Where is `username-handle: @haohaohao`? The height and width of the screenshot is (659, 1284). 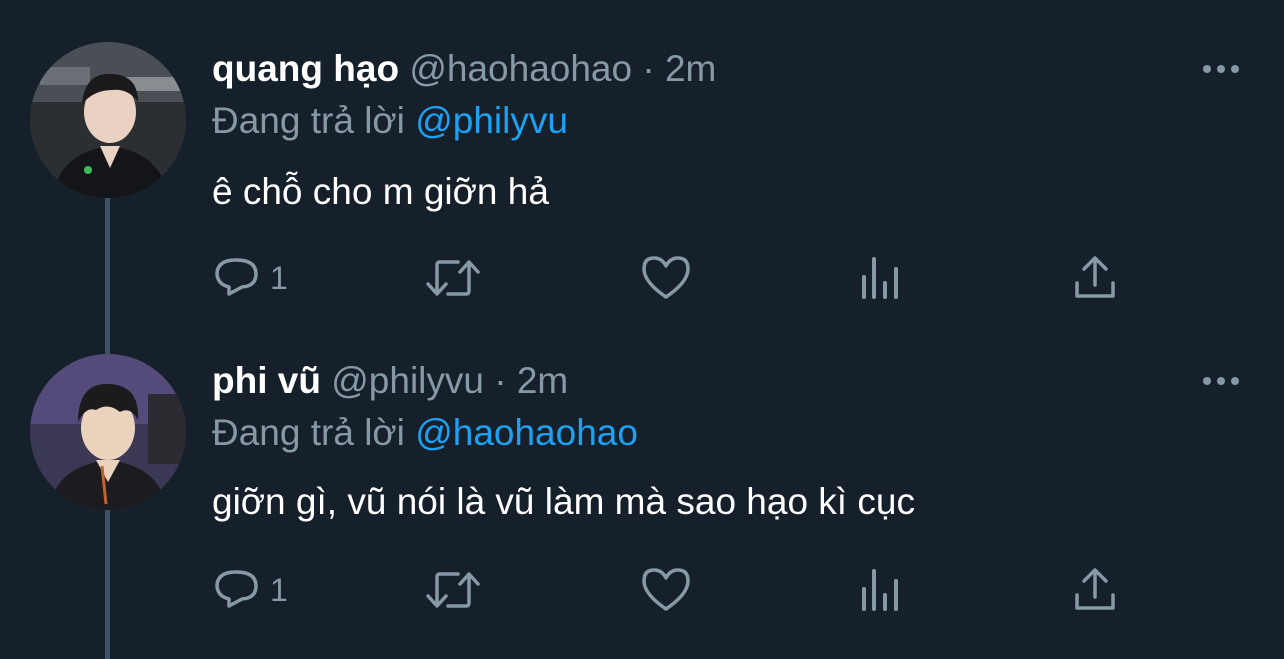
username-handle: @haohaohao is located at coordinates (520, 68).